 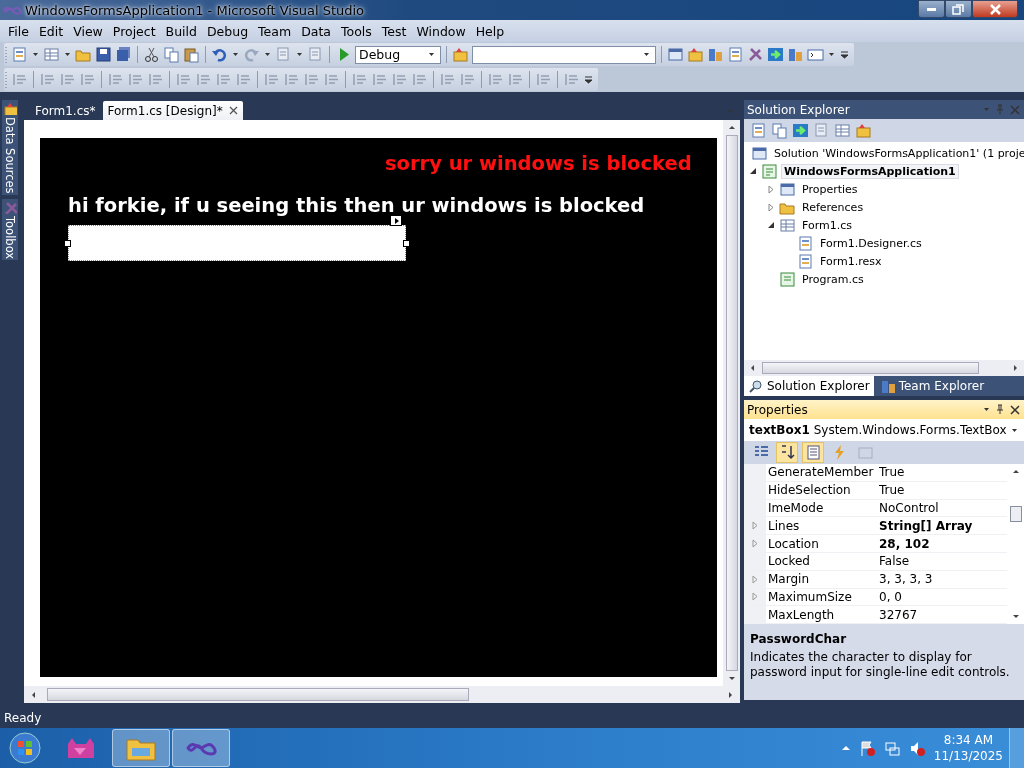 What do you see at coordinates (65, 110) in the screenshot?
I see `document-tab: Form1.cs*` at bounding box center [65, 110].